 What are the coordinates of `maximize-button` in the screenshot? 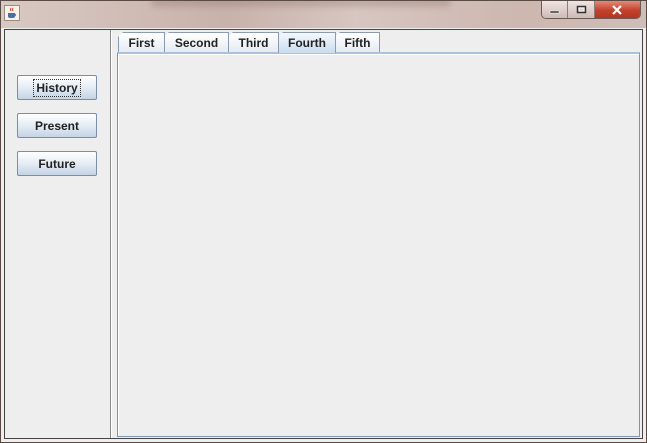 It's located at (581, 9).